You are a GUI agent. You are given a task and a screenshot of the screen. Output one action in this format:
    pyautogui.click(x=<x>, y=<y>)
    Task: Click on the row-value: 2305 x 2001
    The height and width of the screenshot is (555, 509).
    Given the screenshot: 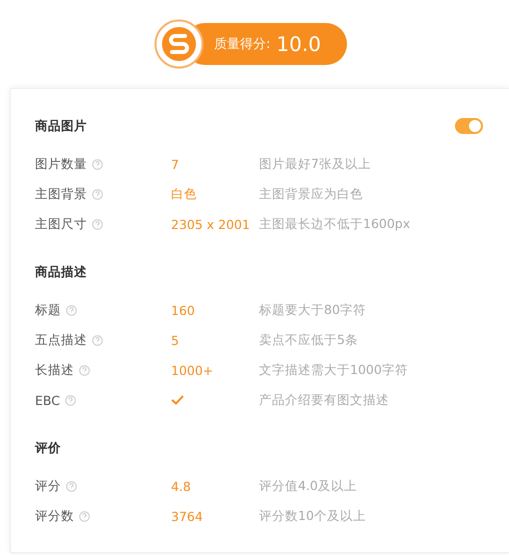 What is the action you would take?
    pyautogui.click(x=210, y=224)
    